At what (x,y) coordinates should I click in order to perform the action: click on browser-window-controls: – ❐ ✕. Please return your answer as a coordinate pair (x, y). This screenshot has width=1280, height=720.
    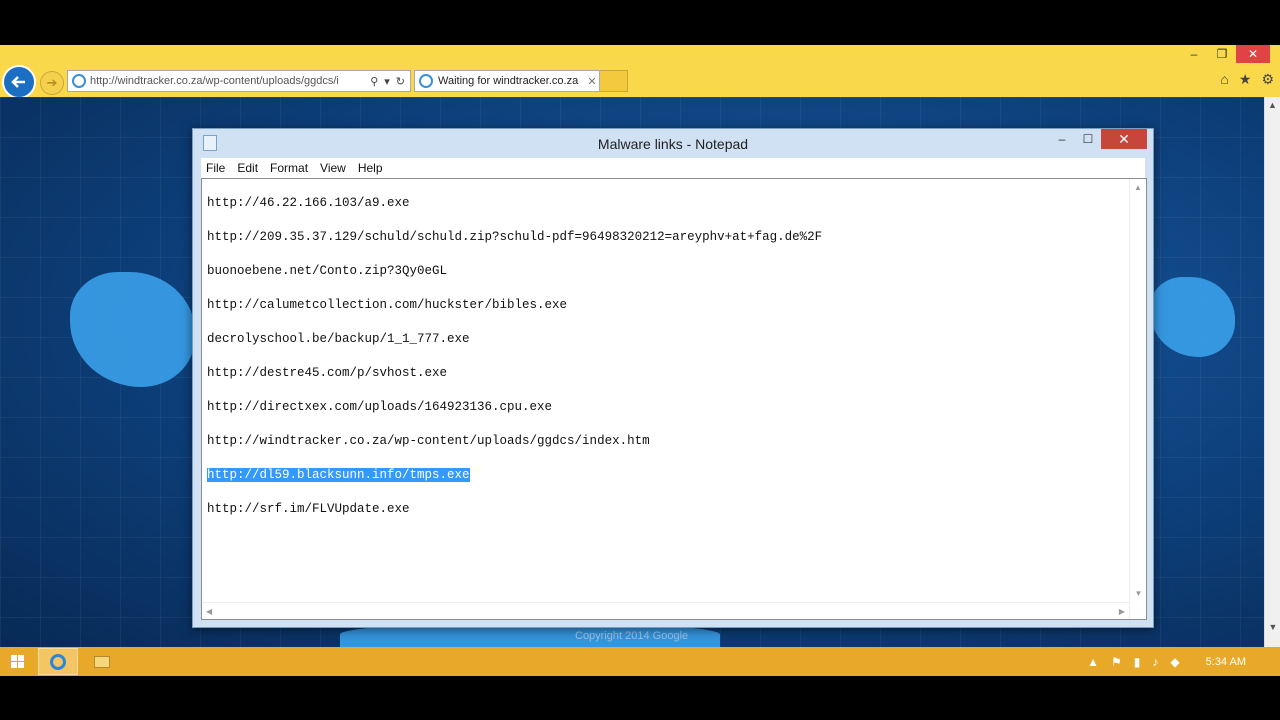
    Looking at the image, I should click on (1225, 54).